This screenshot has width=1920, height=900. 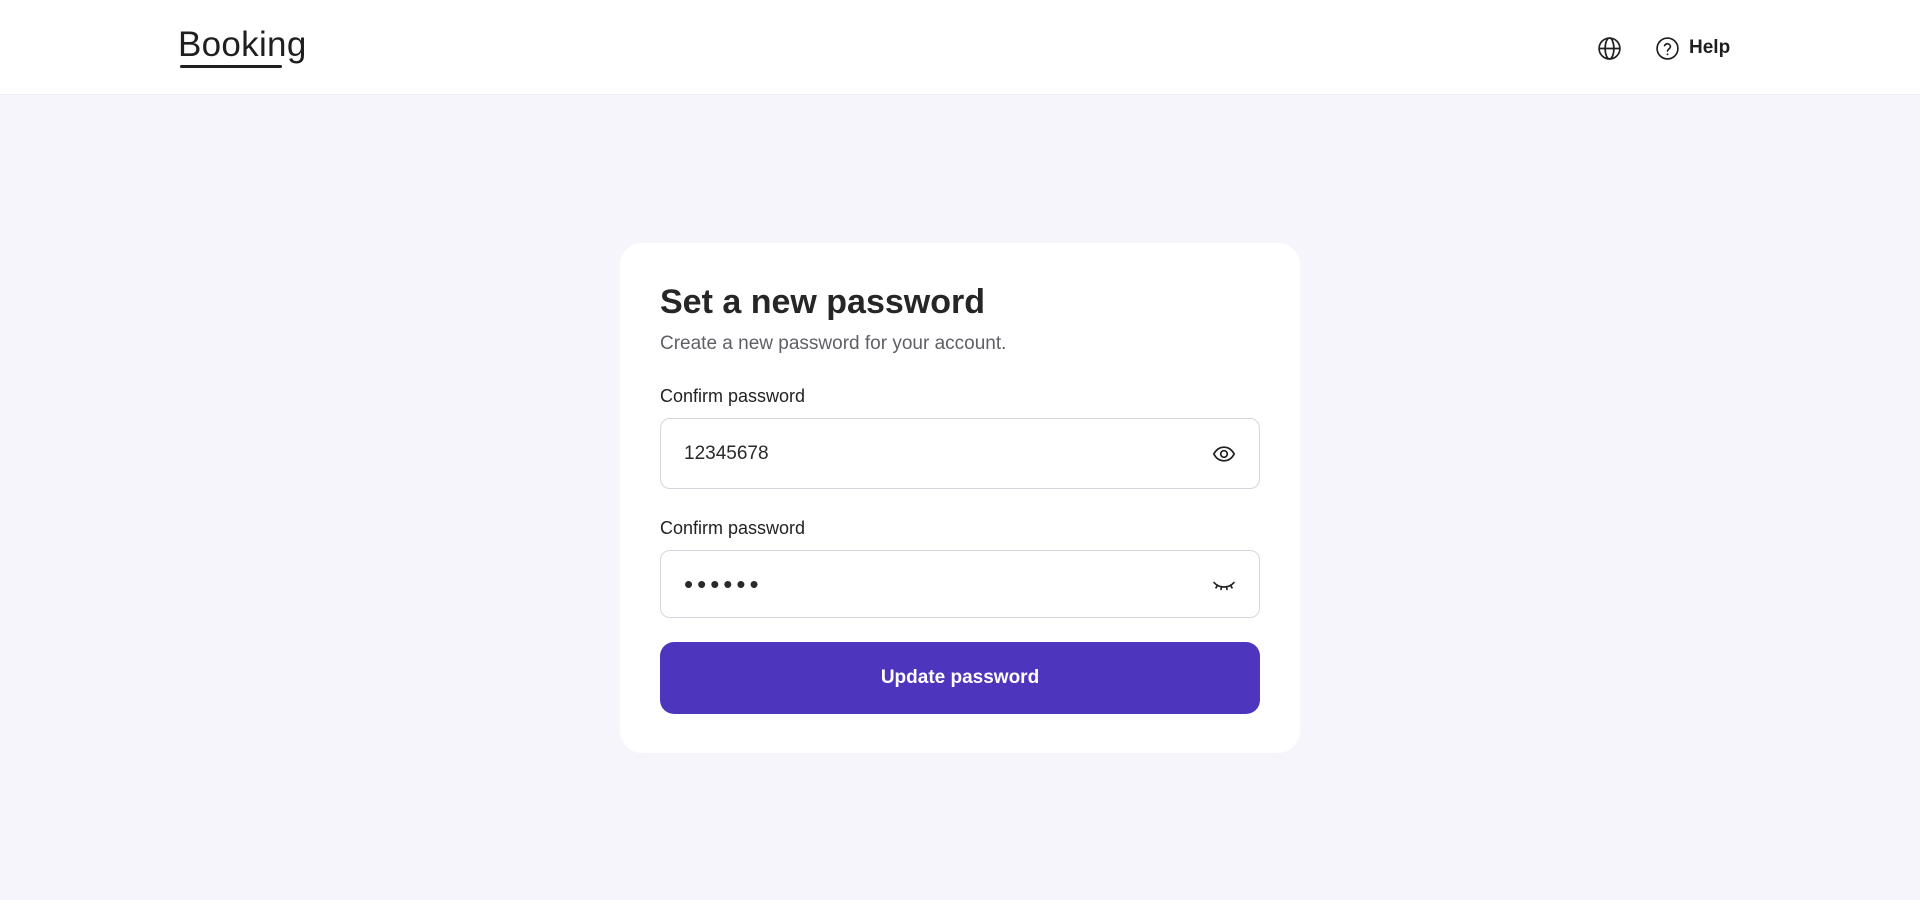 I want to click on eye-closed-icon, so click(x=1224, y=586).